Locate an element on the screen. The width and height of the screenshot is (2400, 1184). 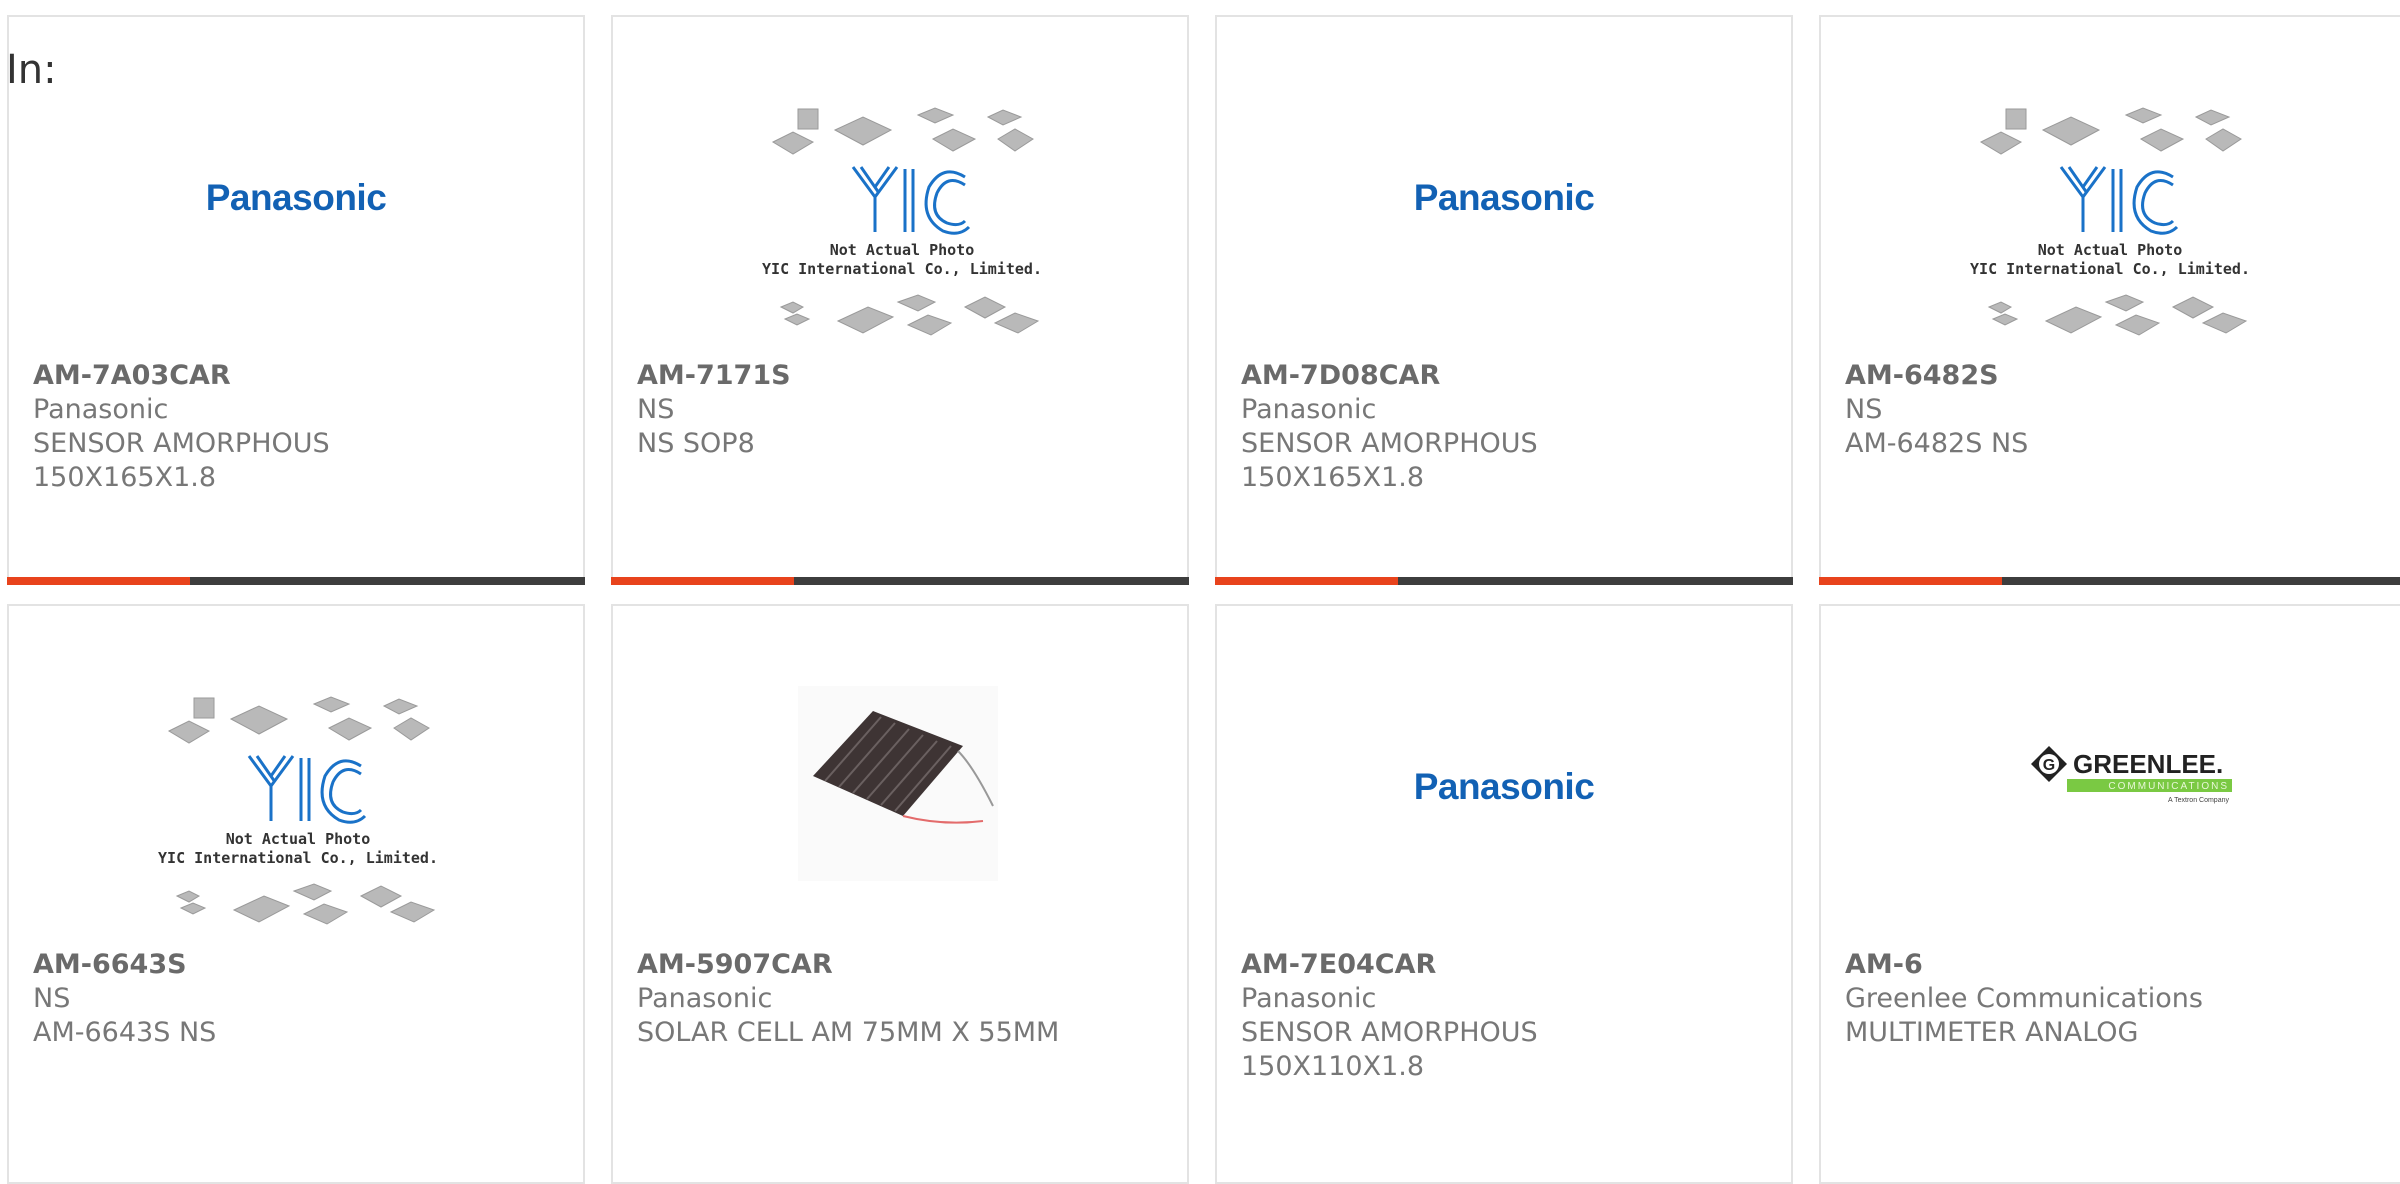
product-info: AM-6482S NS AM-6482S NS is located at coordinates (2117, 410).